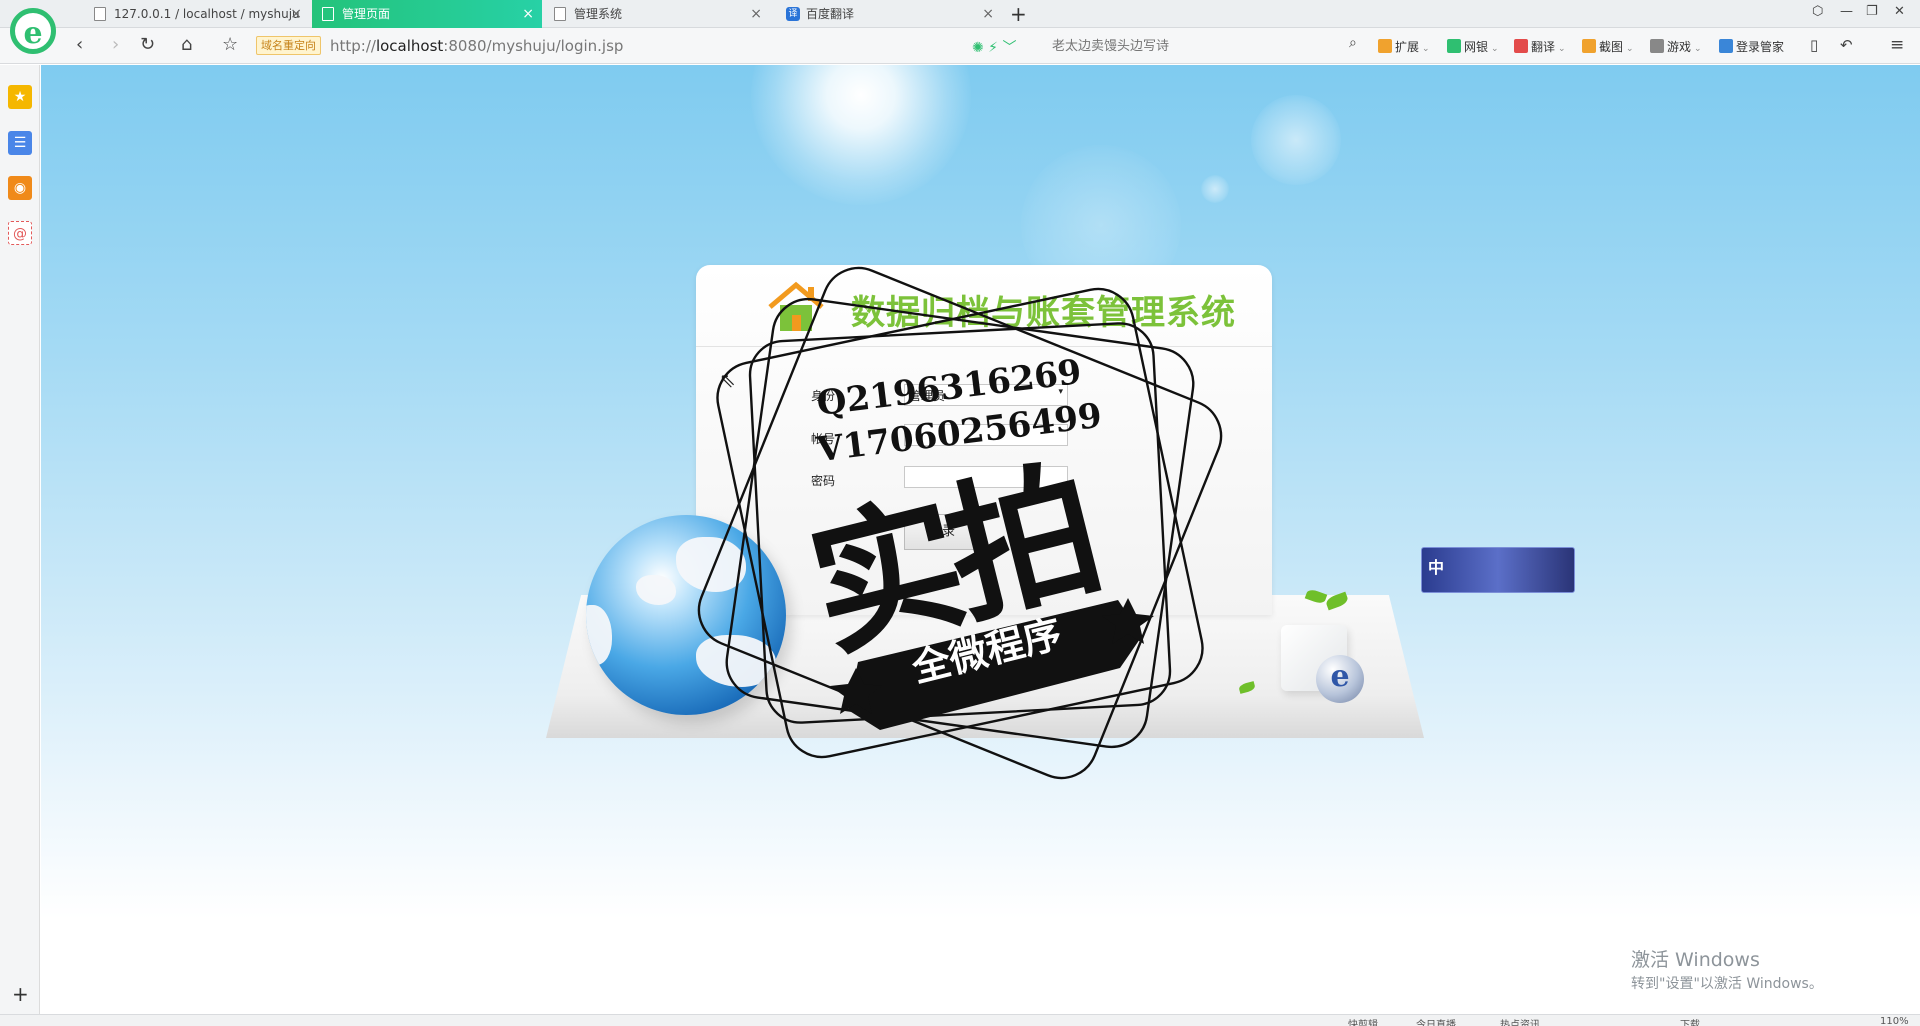 Image resolution: width=1920 pixels, height=1026 pixels. What do you see at coordinates (994, 47) in the screenshot?
I see `security-status-icons: ✺ ⚡ ﹀` at bounding box center [994, 47].